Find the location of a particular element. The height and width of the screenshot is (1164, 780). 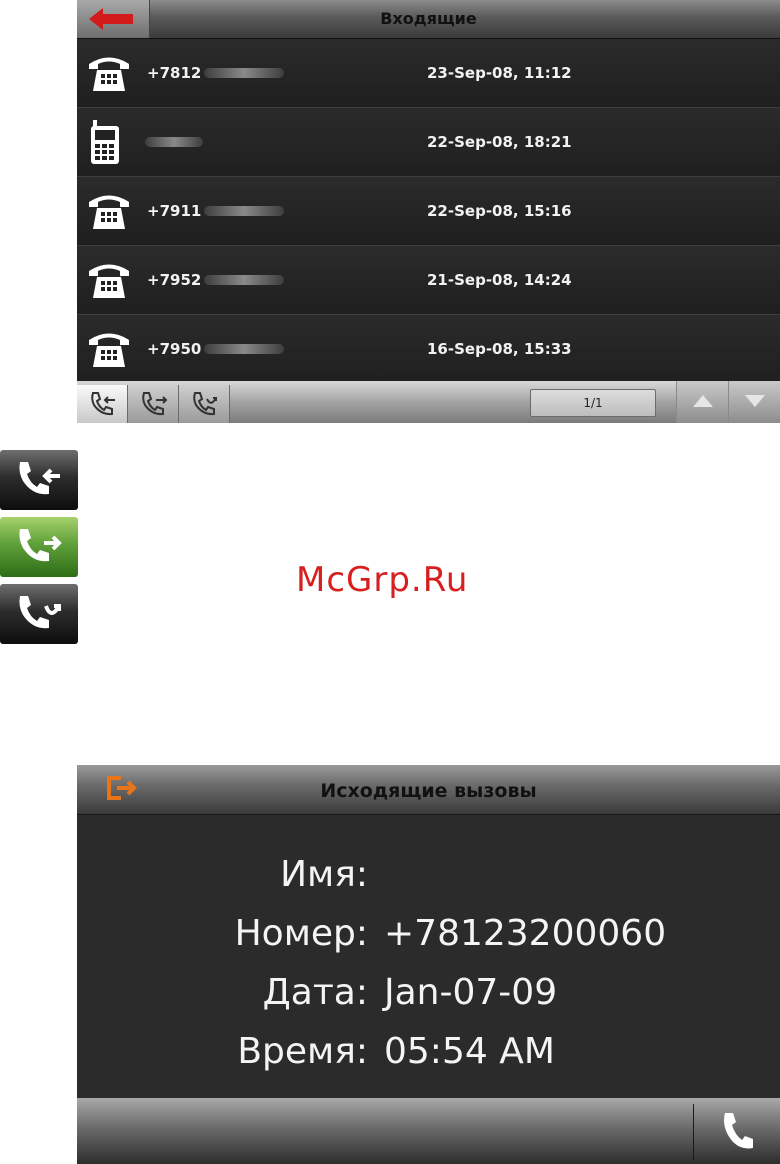

date-value: Jan-07-09 is located at coordinates (471, 992).